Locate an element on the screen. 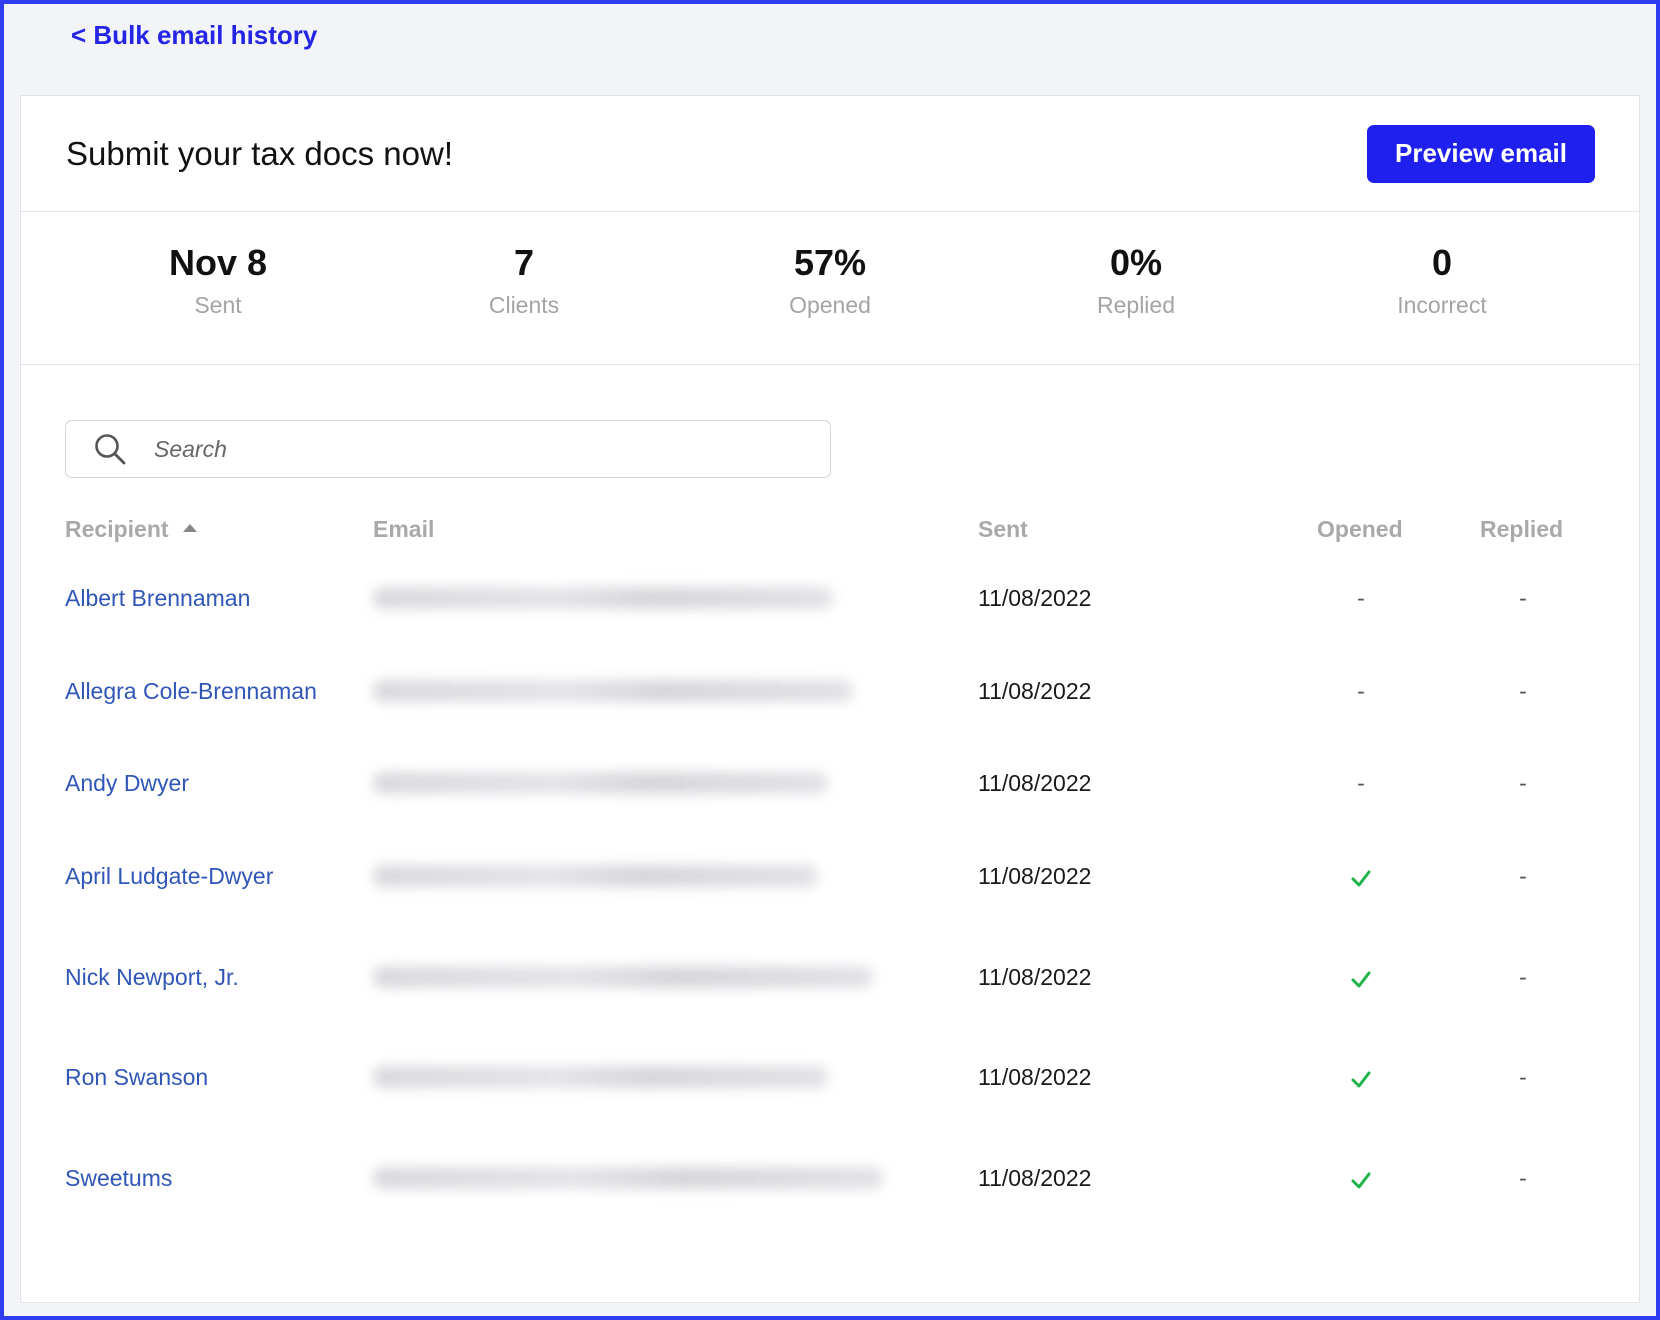 The height and width of the screenshot is (1320, 1660). stat-value: 0 is located at coordinates (1442, 262).